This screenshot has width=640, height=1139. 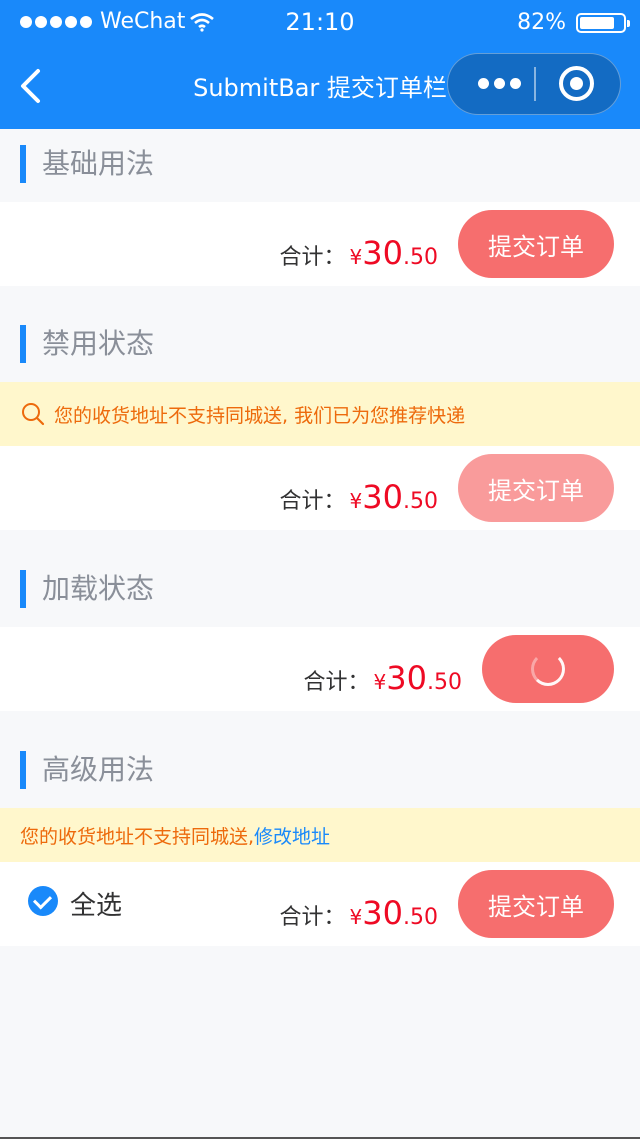 What do you see at coordinates (292, 835) in the screenshot?
I see `modify-address-link: 修改地址` at bounding box center [292, 835].